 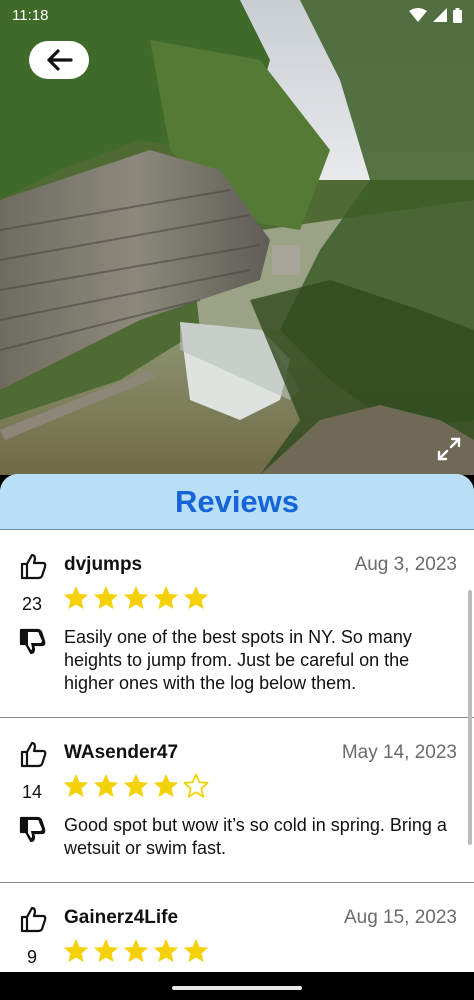 I want to click on reviews-header: Reviews, so click(x=237, y=502).